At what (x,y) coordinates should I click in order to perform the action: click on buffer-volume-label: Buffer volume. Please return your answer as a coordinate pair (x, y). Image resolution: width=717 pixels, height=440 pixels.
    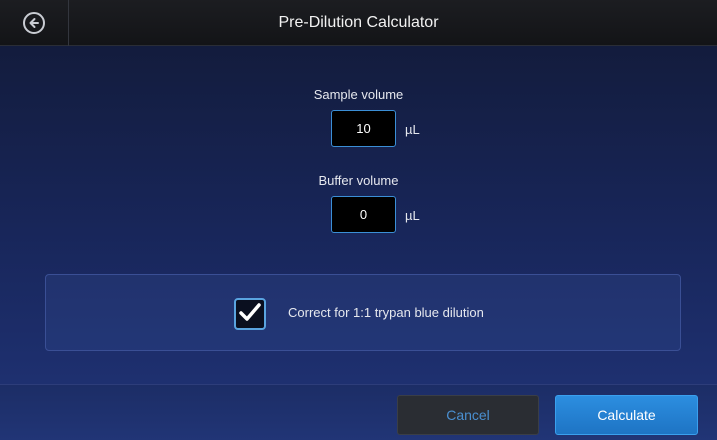
    Looking at the image, I should click on (358, 180).